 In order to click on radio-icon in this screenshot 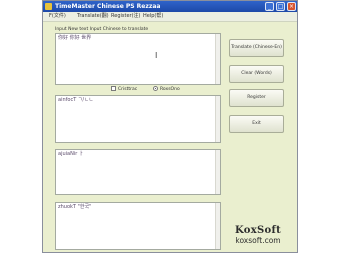, I will do `click(155, 88)`.